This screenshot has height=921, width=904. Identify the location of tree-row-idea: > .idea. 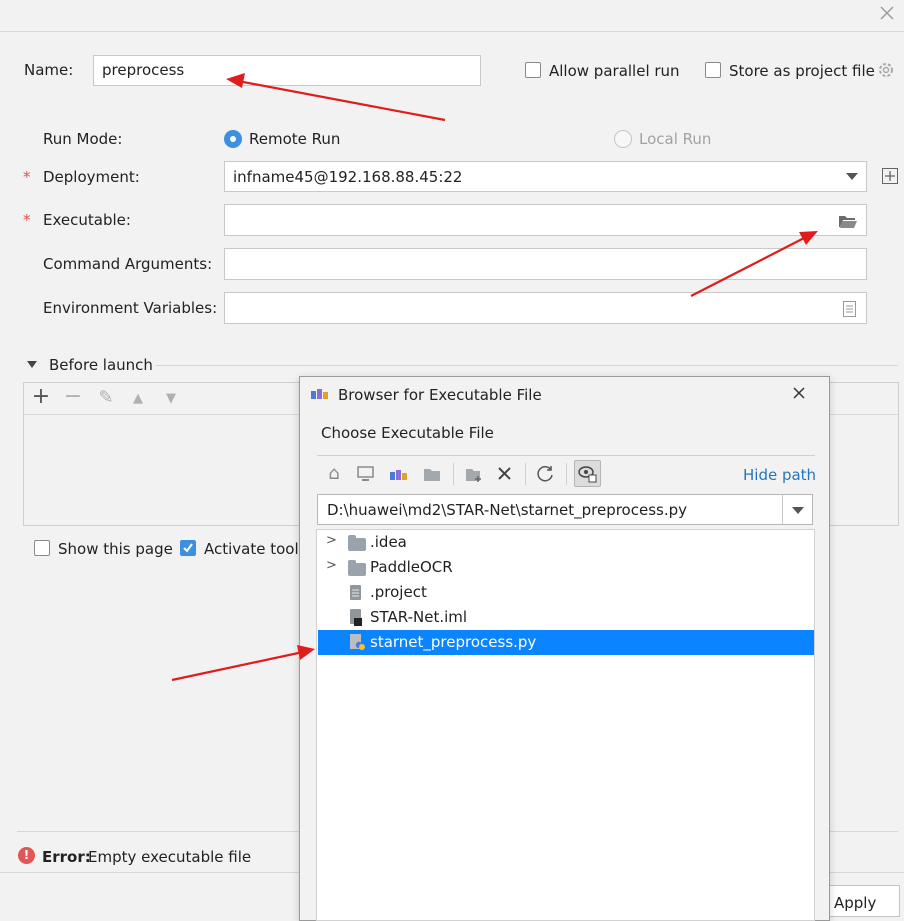
(566, 542).